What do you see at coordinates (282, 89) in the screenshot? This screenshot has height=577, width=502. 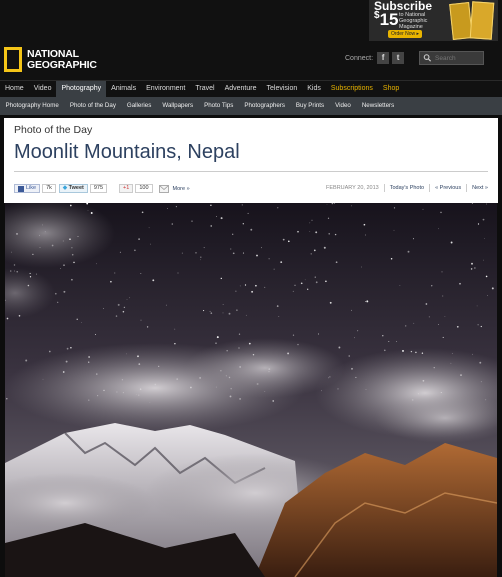 I see `nav-television: Television` at bounding box center [282, 89].